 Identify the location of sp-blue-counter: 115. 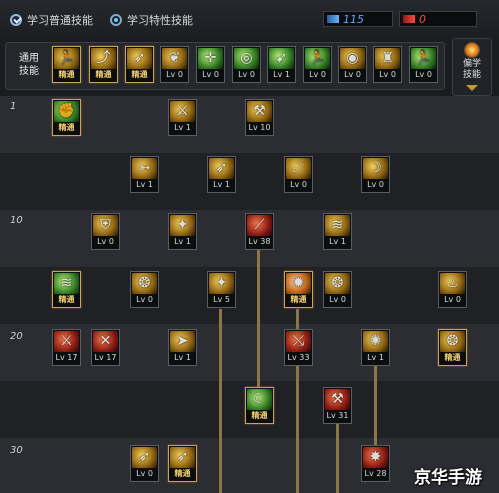
(358, 19).